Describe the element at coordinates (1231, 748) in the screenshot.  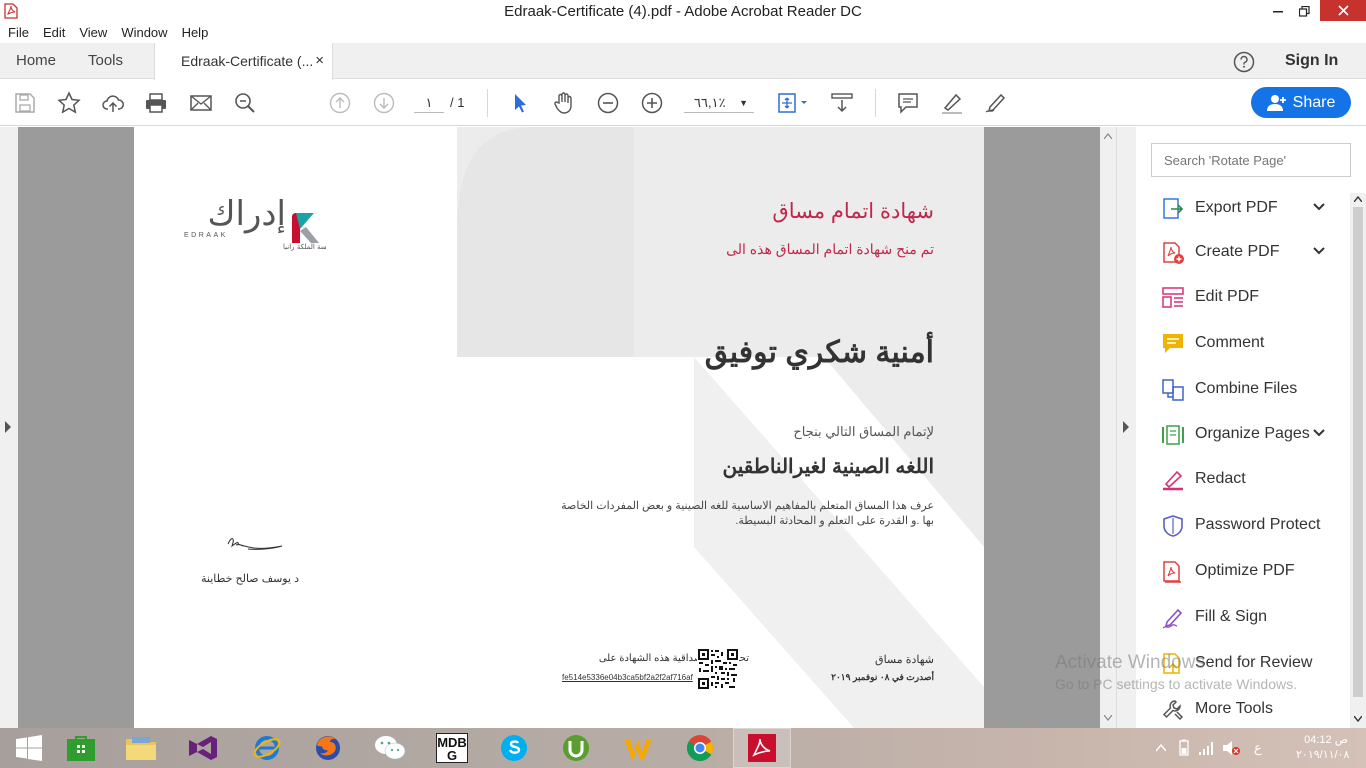
I see `volume-muted-icon` at that location.